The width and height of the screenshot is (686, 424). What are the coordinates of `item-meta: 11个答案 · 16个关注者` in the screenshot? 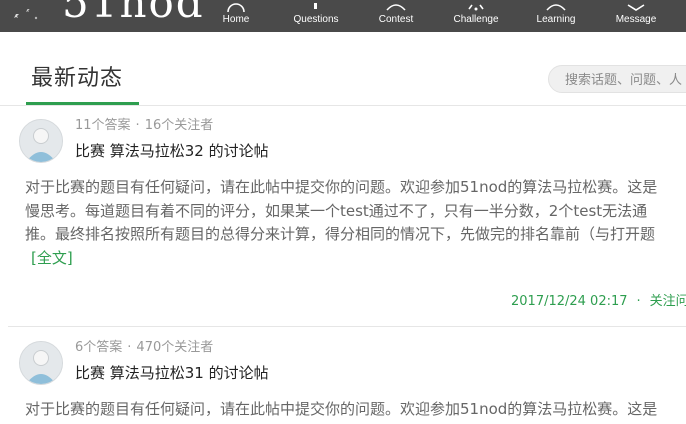 It's located at (144, 126).